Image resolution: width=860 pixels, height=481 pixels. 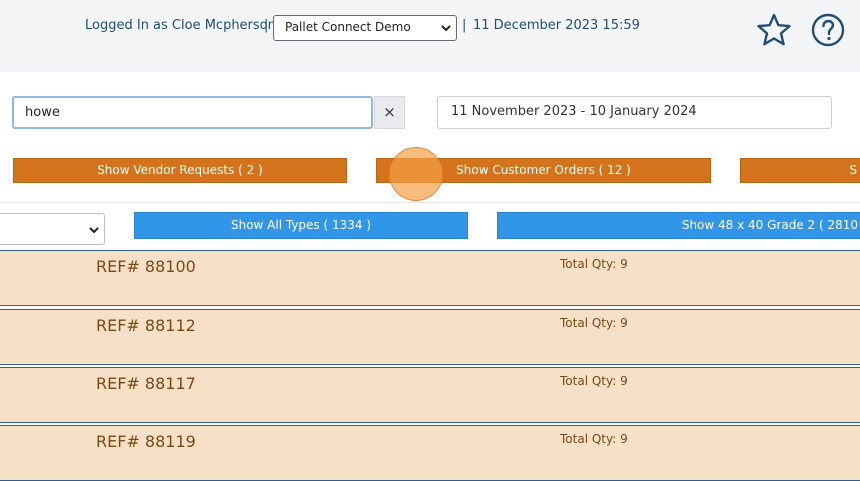 I want to click on order-row: REF# 88112 Total Qty: 9, so click(x=430, y=337).